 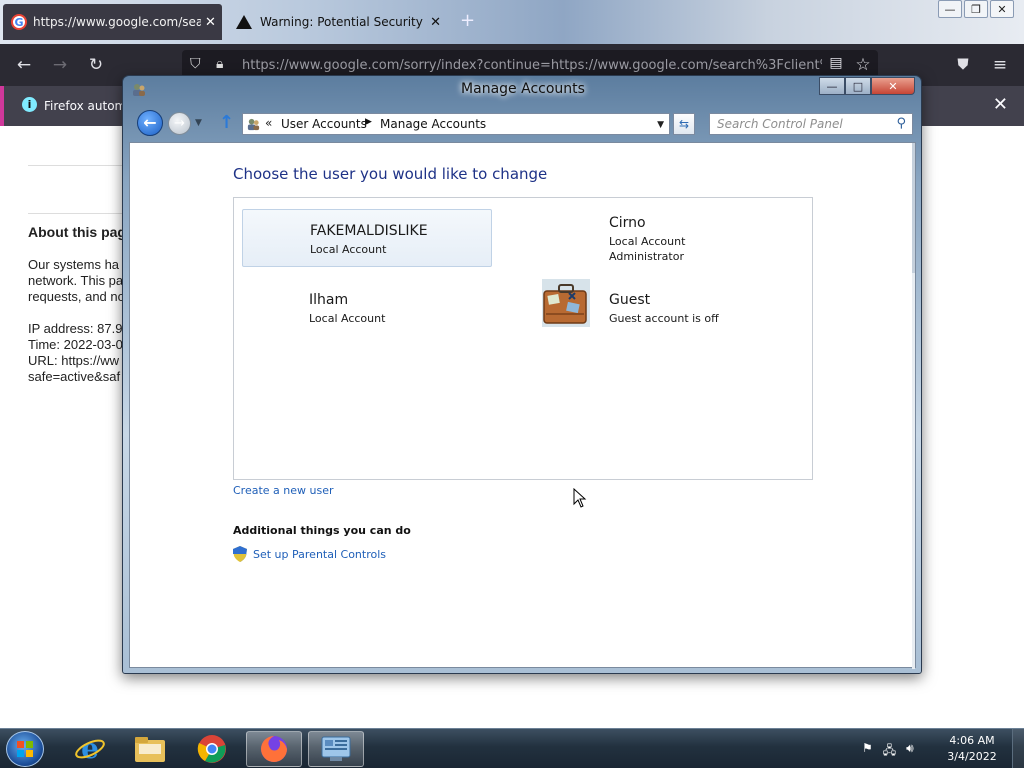 What do you see at coordinates (684, 124) in the screenshot?
I see `refresh-button: ⇆` at bounding box center [684, 124].